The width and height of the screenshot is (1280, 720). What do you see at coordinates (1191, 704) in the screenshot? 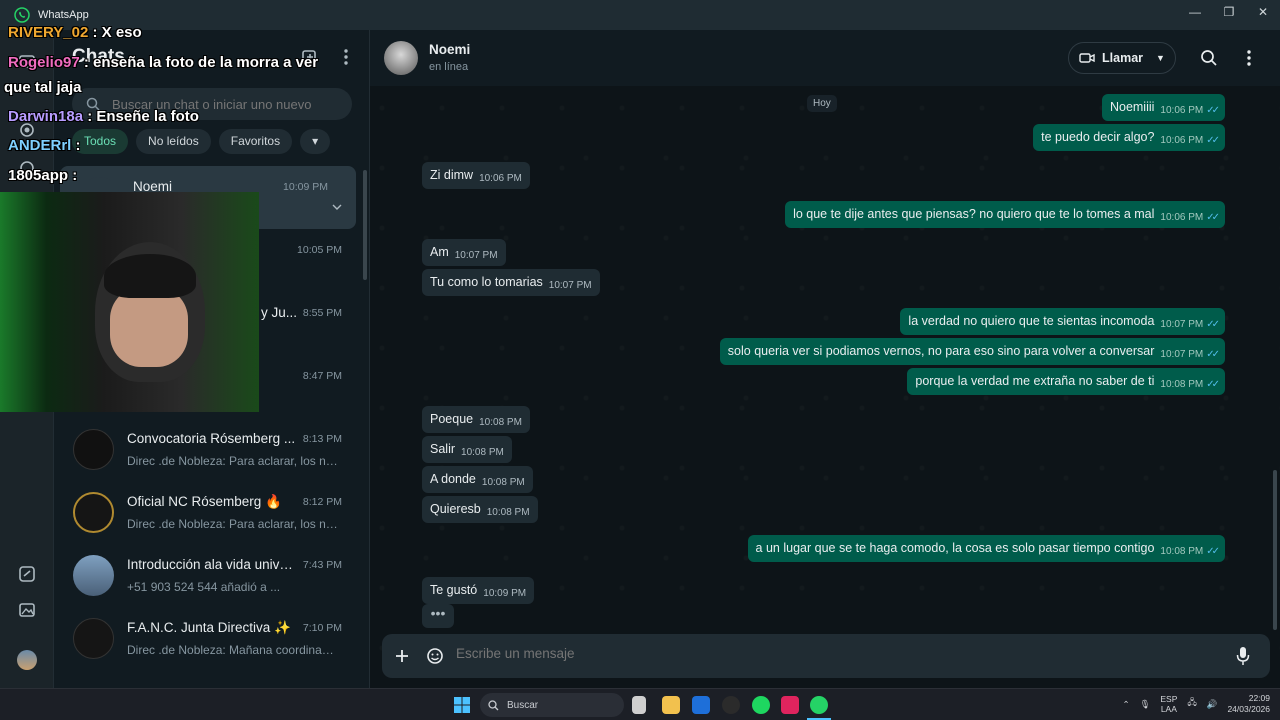
I see `network-icon: 🖧` at bounding box center [1191, 704].